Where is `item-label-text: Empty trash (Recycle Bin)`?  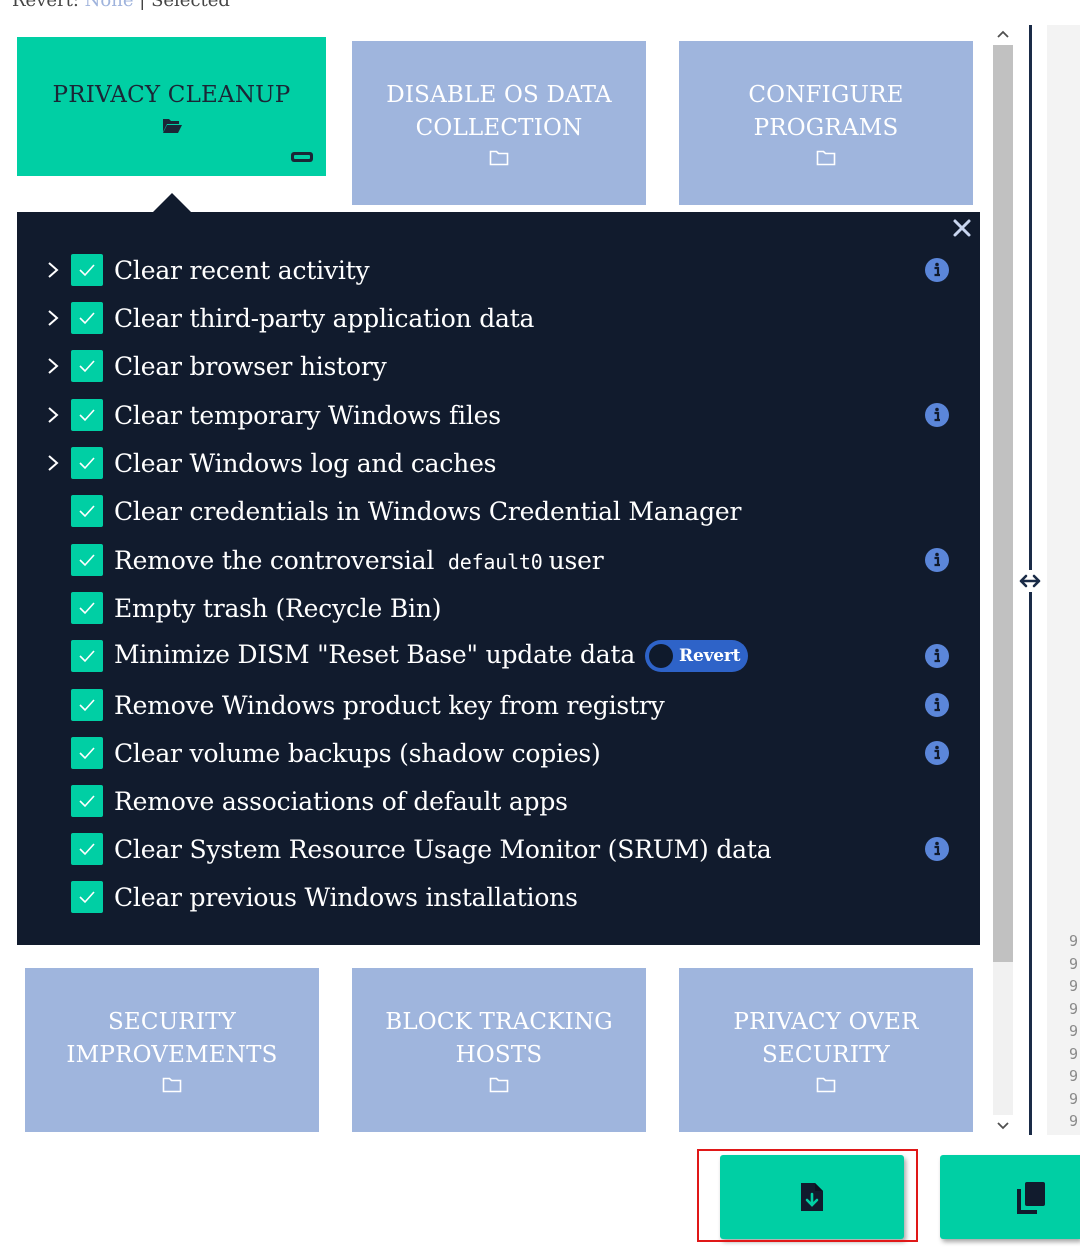 item-label-text: Empty trash (Recycle Bin) is located at coordinates (278, 608).